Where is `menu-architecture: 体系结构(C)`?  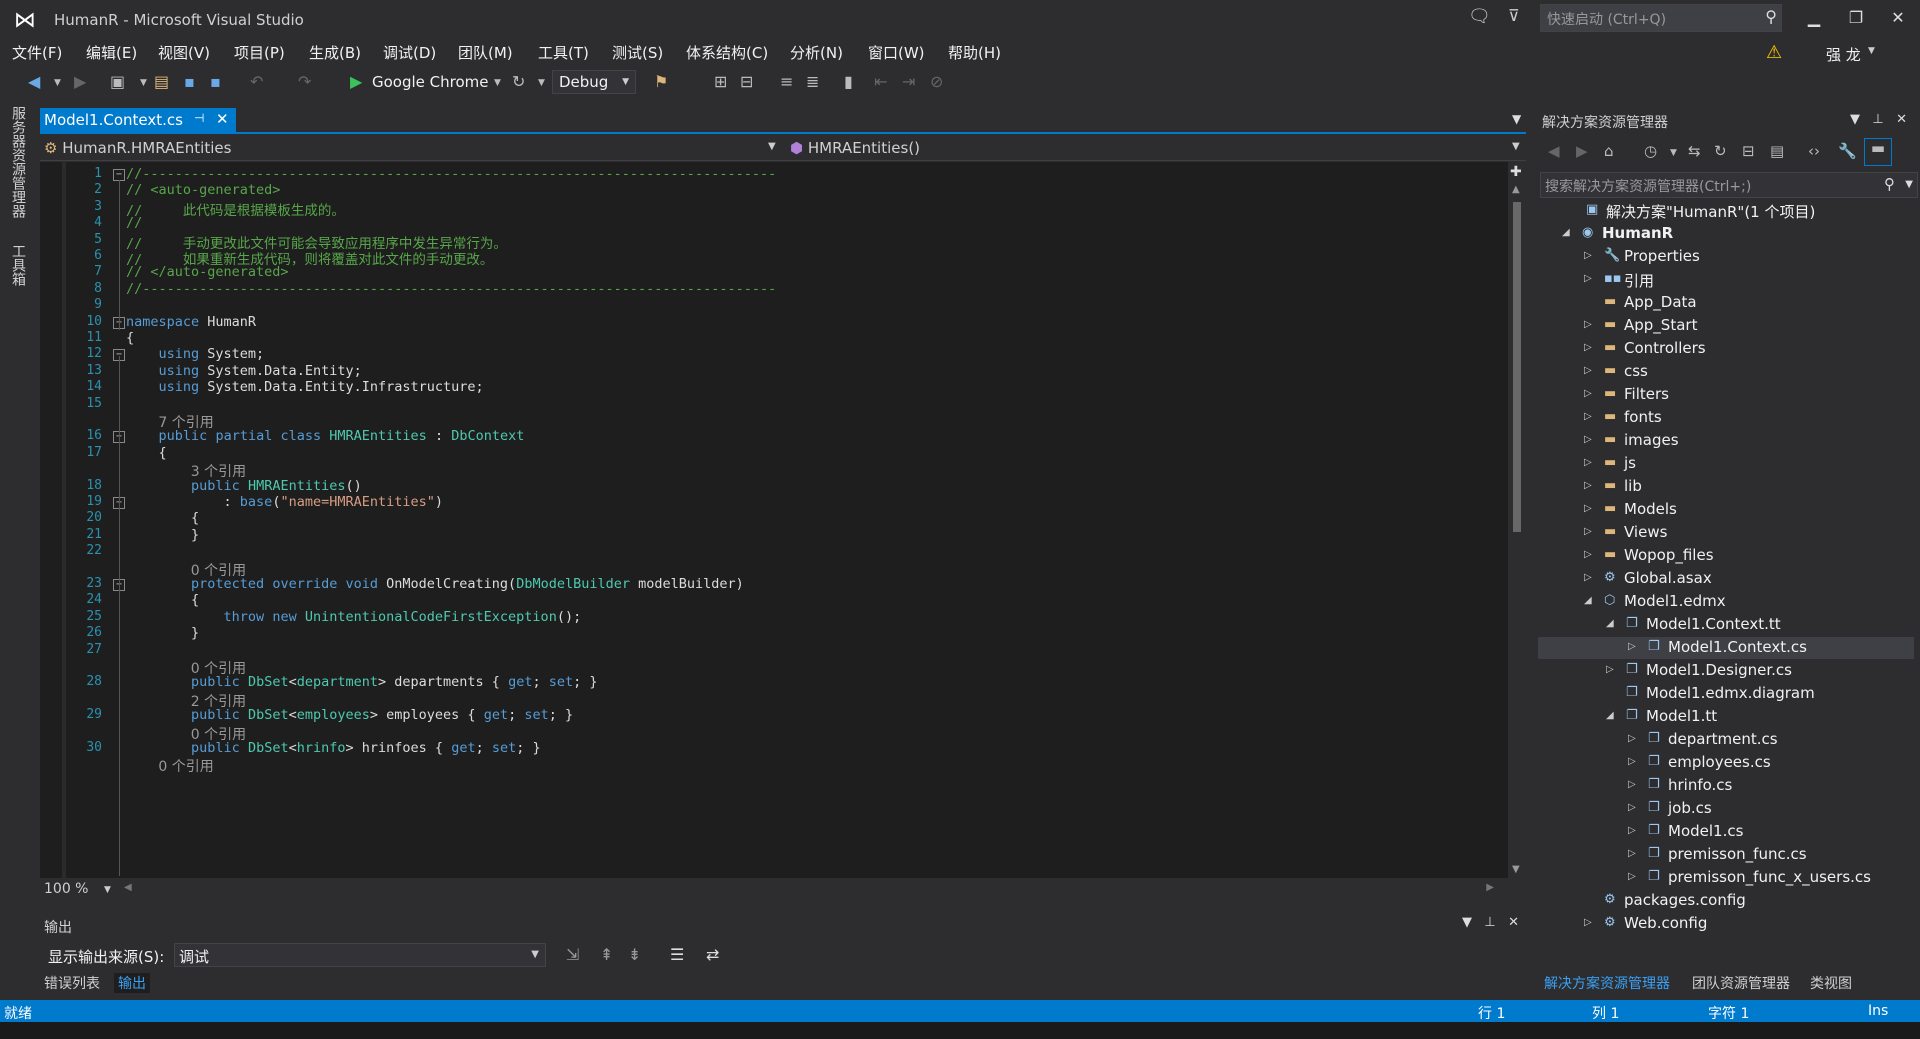
menu-architecture: 体系结构(C) is located at coordinates (727, 52).